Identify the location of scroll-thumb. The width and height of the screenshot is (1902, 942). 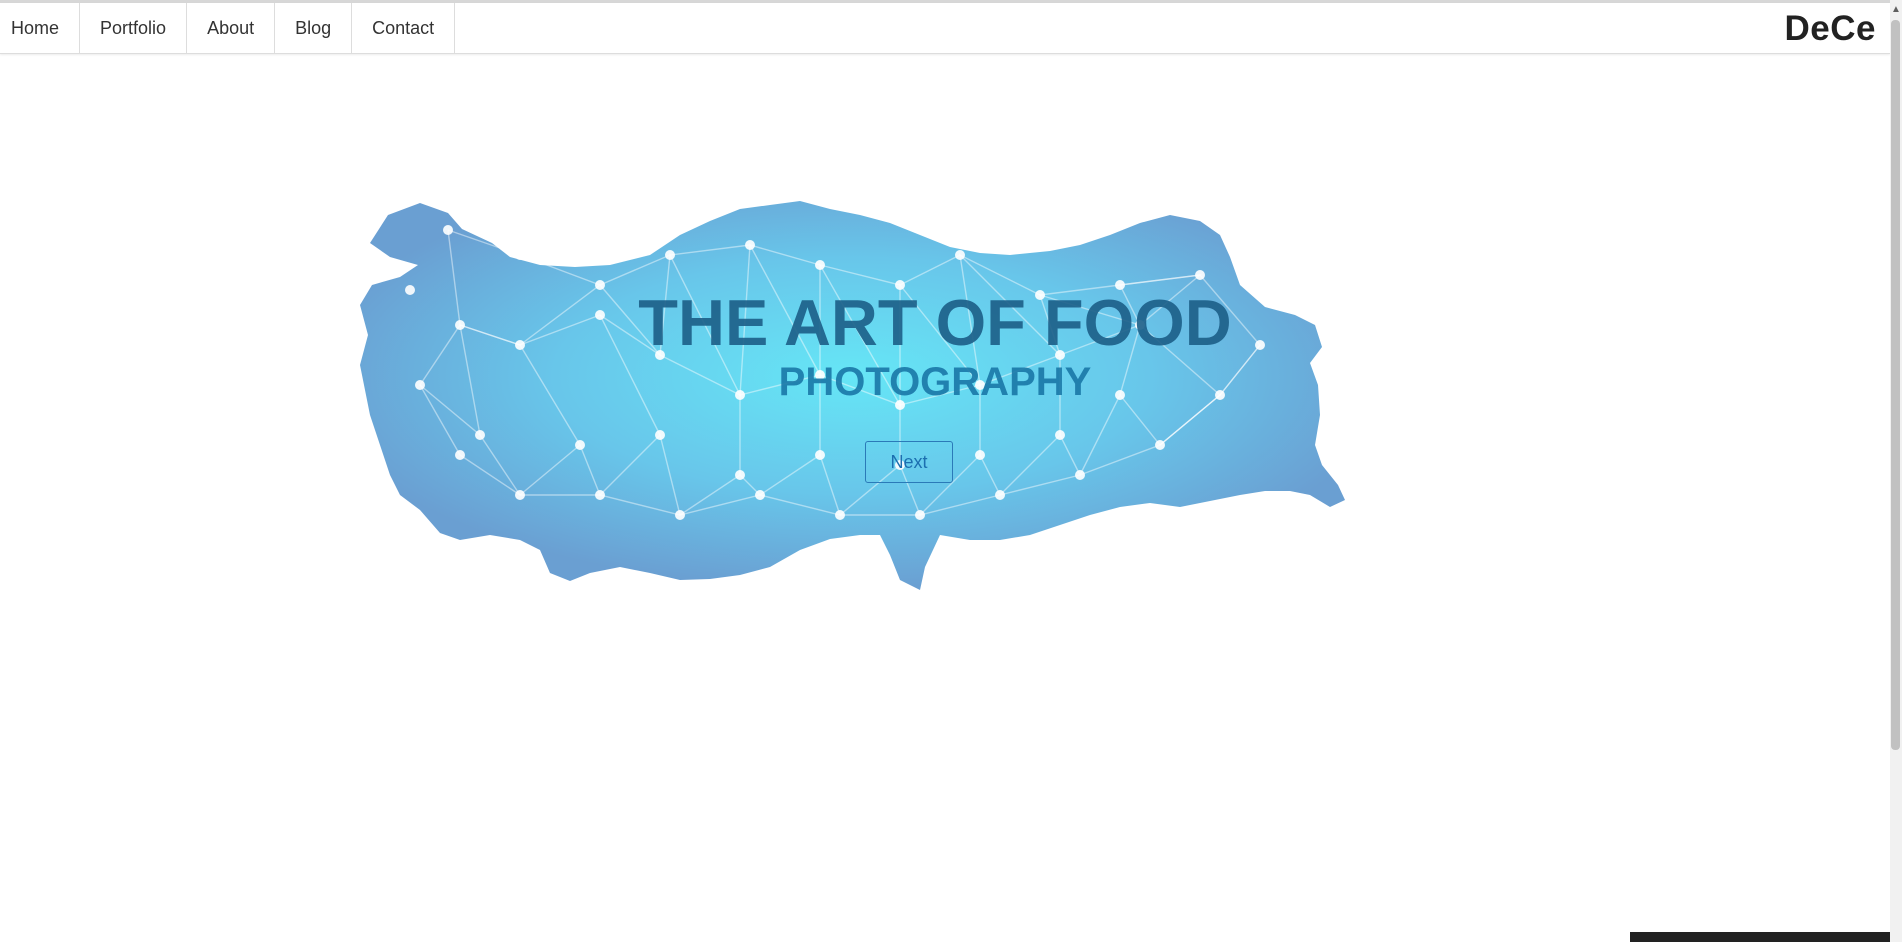
(1895, 385).